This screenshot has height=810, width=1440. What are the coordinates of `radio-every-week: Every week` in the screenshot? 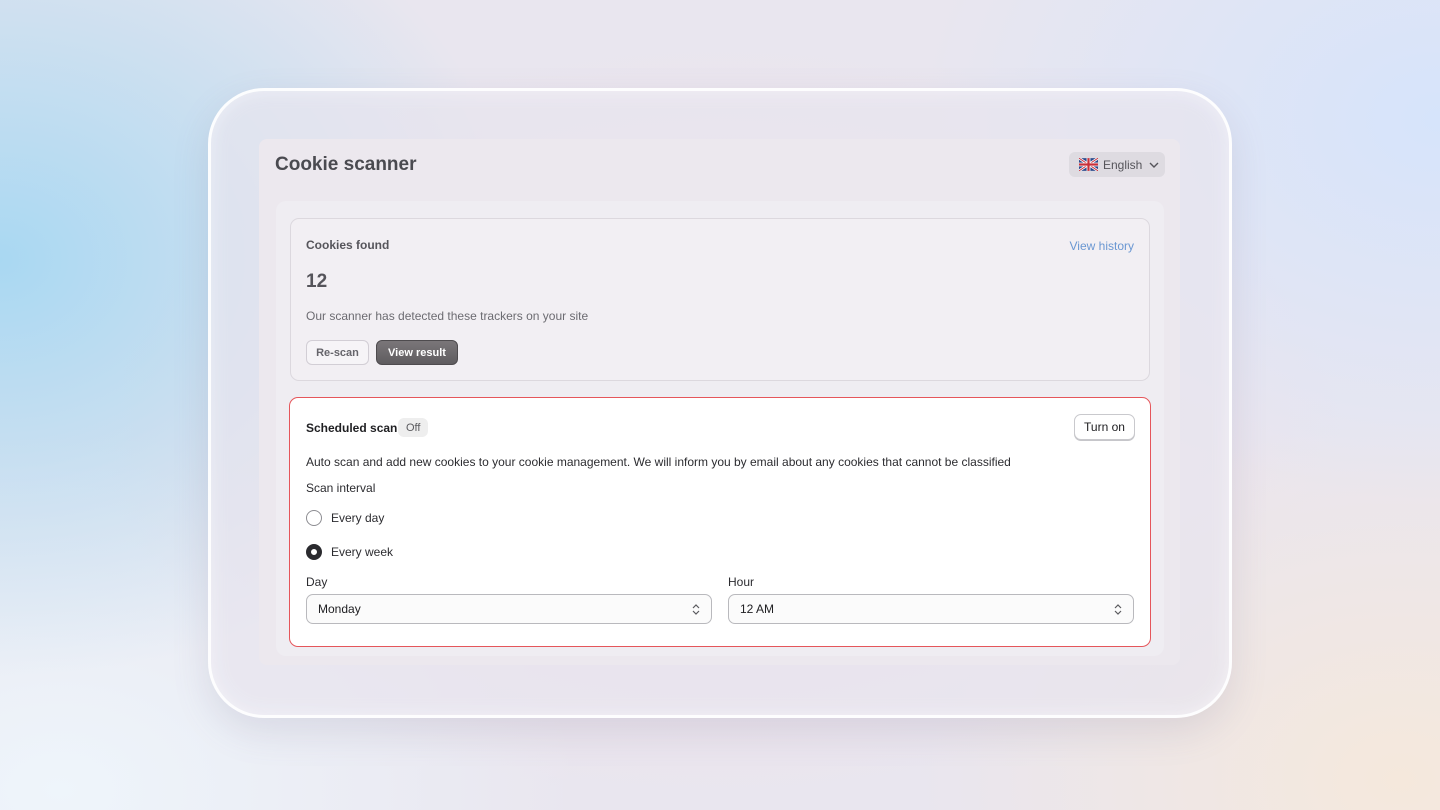 It's located at (349, 552).